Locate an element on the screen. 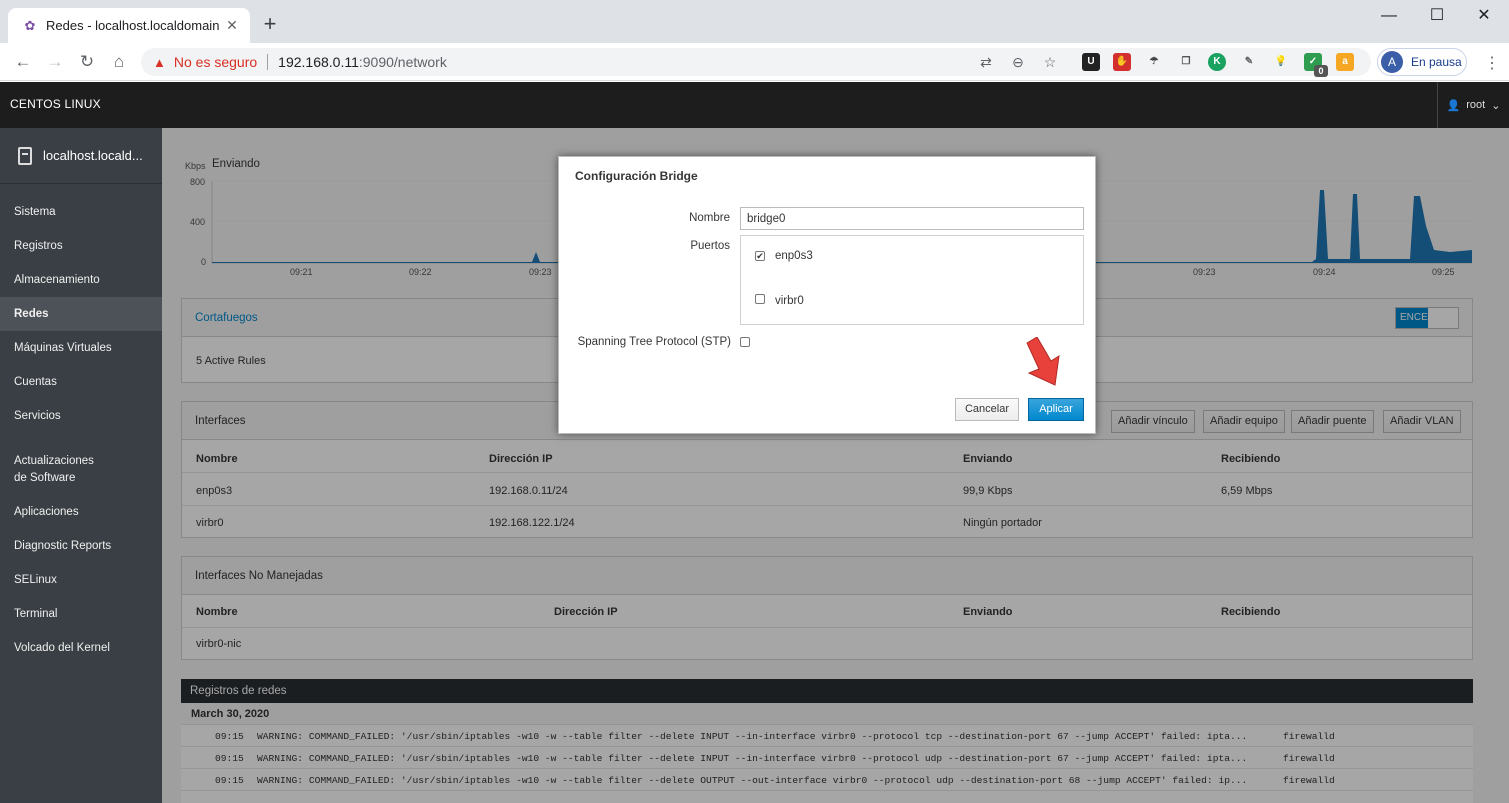 Image resolution: width=1509 pixels, height=803 pixels. user-icon: 👤 is located at coordinates (1453, 105).